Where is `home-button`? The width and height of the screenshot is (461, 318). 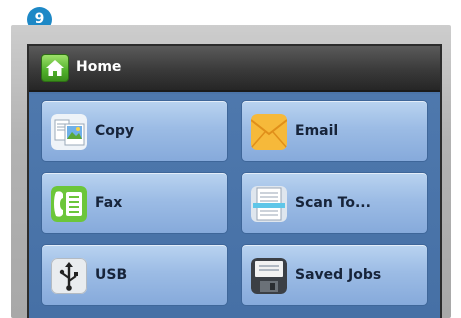
home-button is located at coordinates (55, 68).